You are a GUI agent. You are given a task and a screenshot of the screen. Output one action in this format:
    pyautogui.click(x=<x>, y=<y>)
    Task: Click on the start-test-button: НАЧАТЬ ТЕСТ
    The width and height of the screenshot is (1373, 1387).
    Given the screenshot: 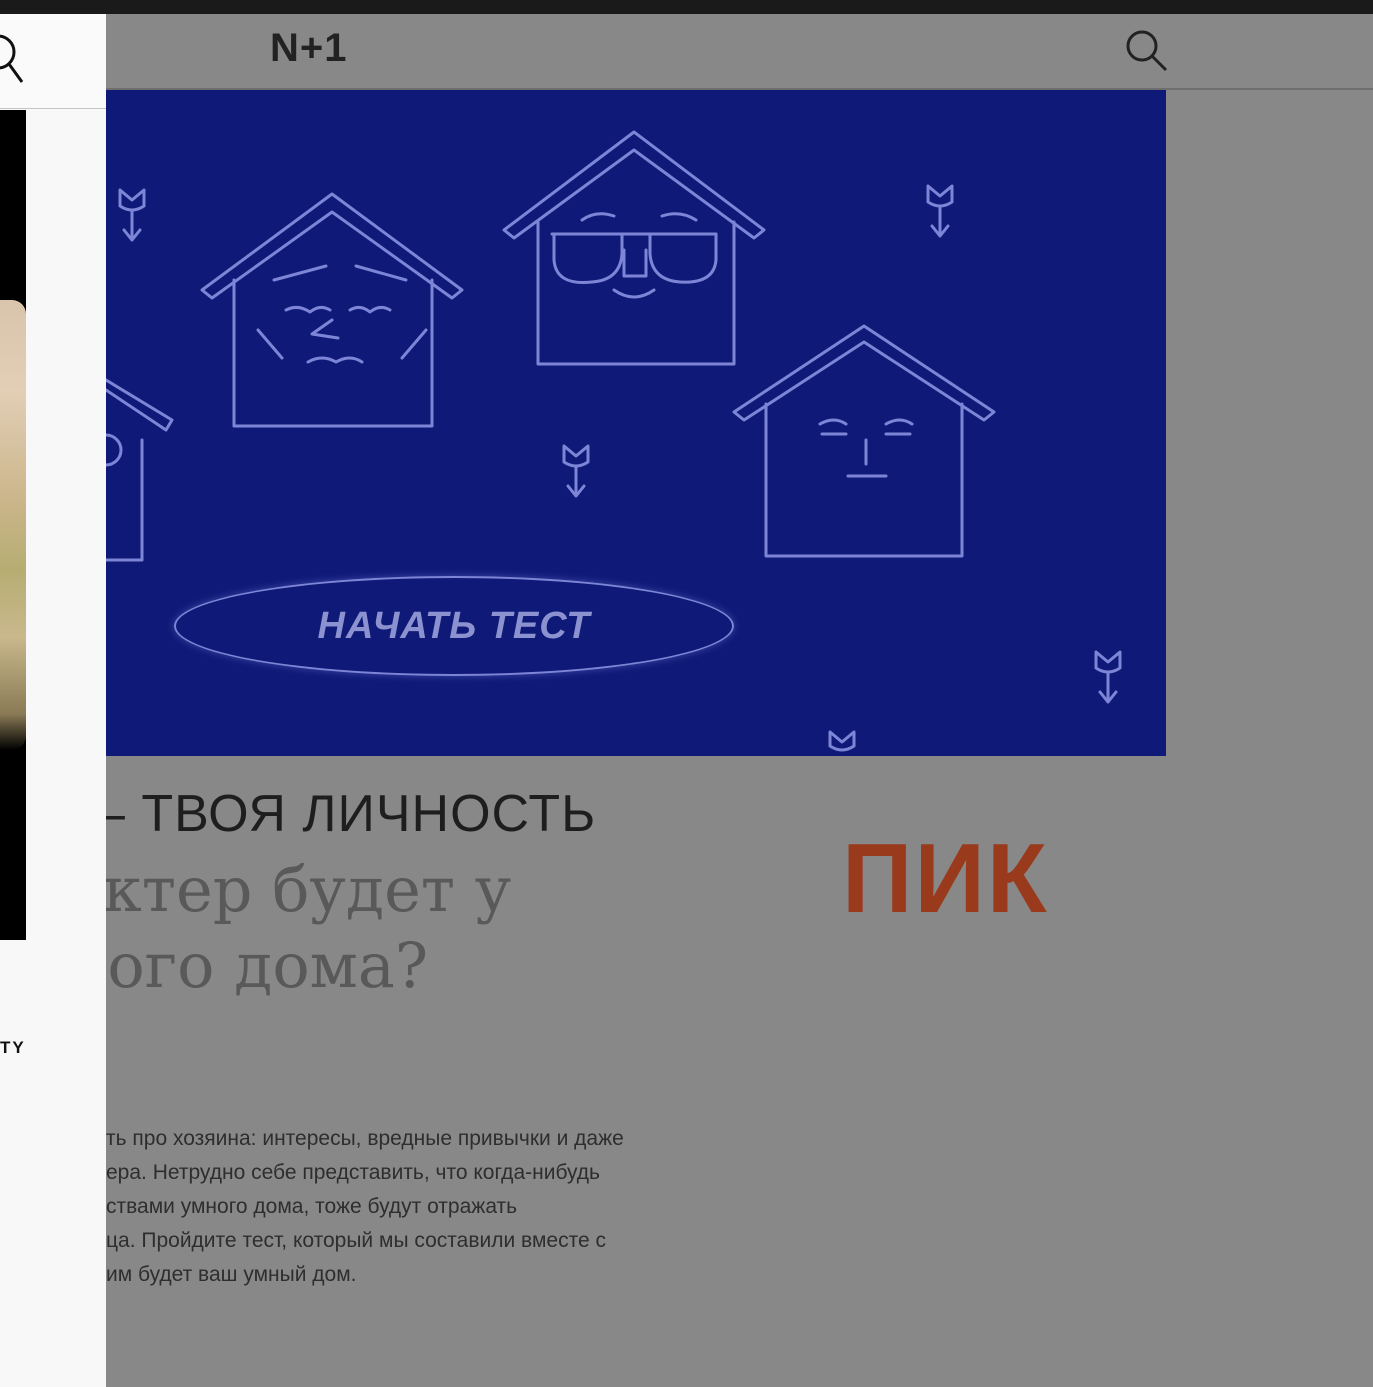 What is the action you would take?
    pyautogui.click(x=454, y=626)
    